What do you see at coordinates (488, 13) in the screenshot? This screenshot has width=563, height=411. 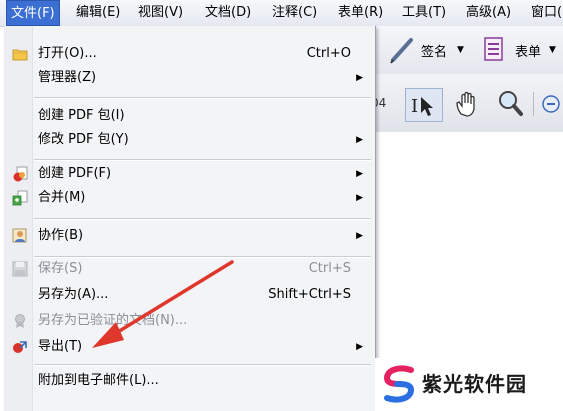 I see `menu-advanced: 高级(A)` at bounding box center [488, 13].